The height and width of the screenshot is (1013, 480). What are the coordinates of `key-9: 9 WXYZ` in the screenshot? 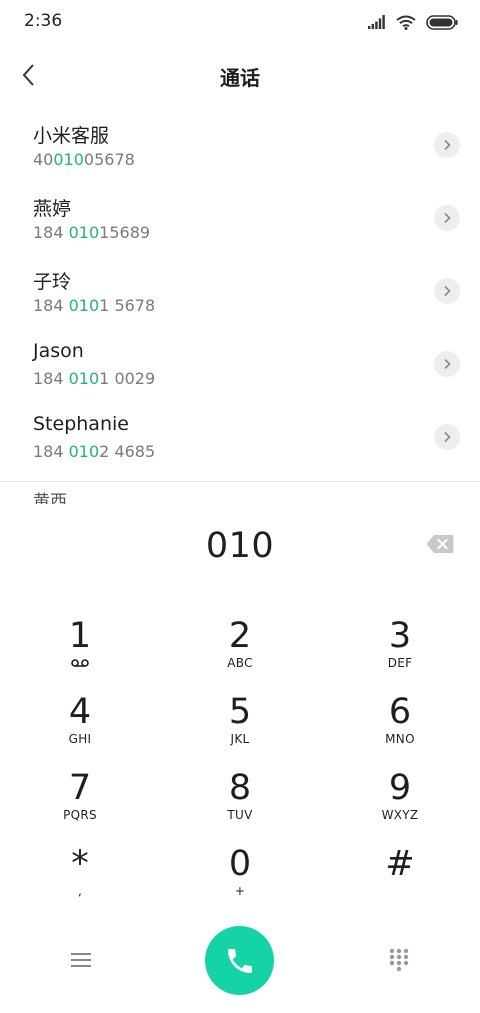 It's located at (400, 798).